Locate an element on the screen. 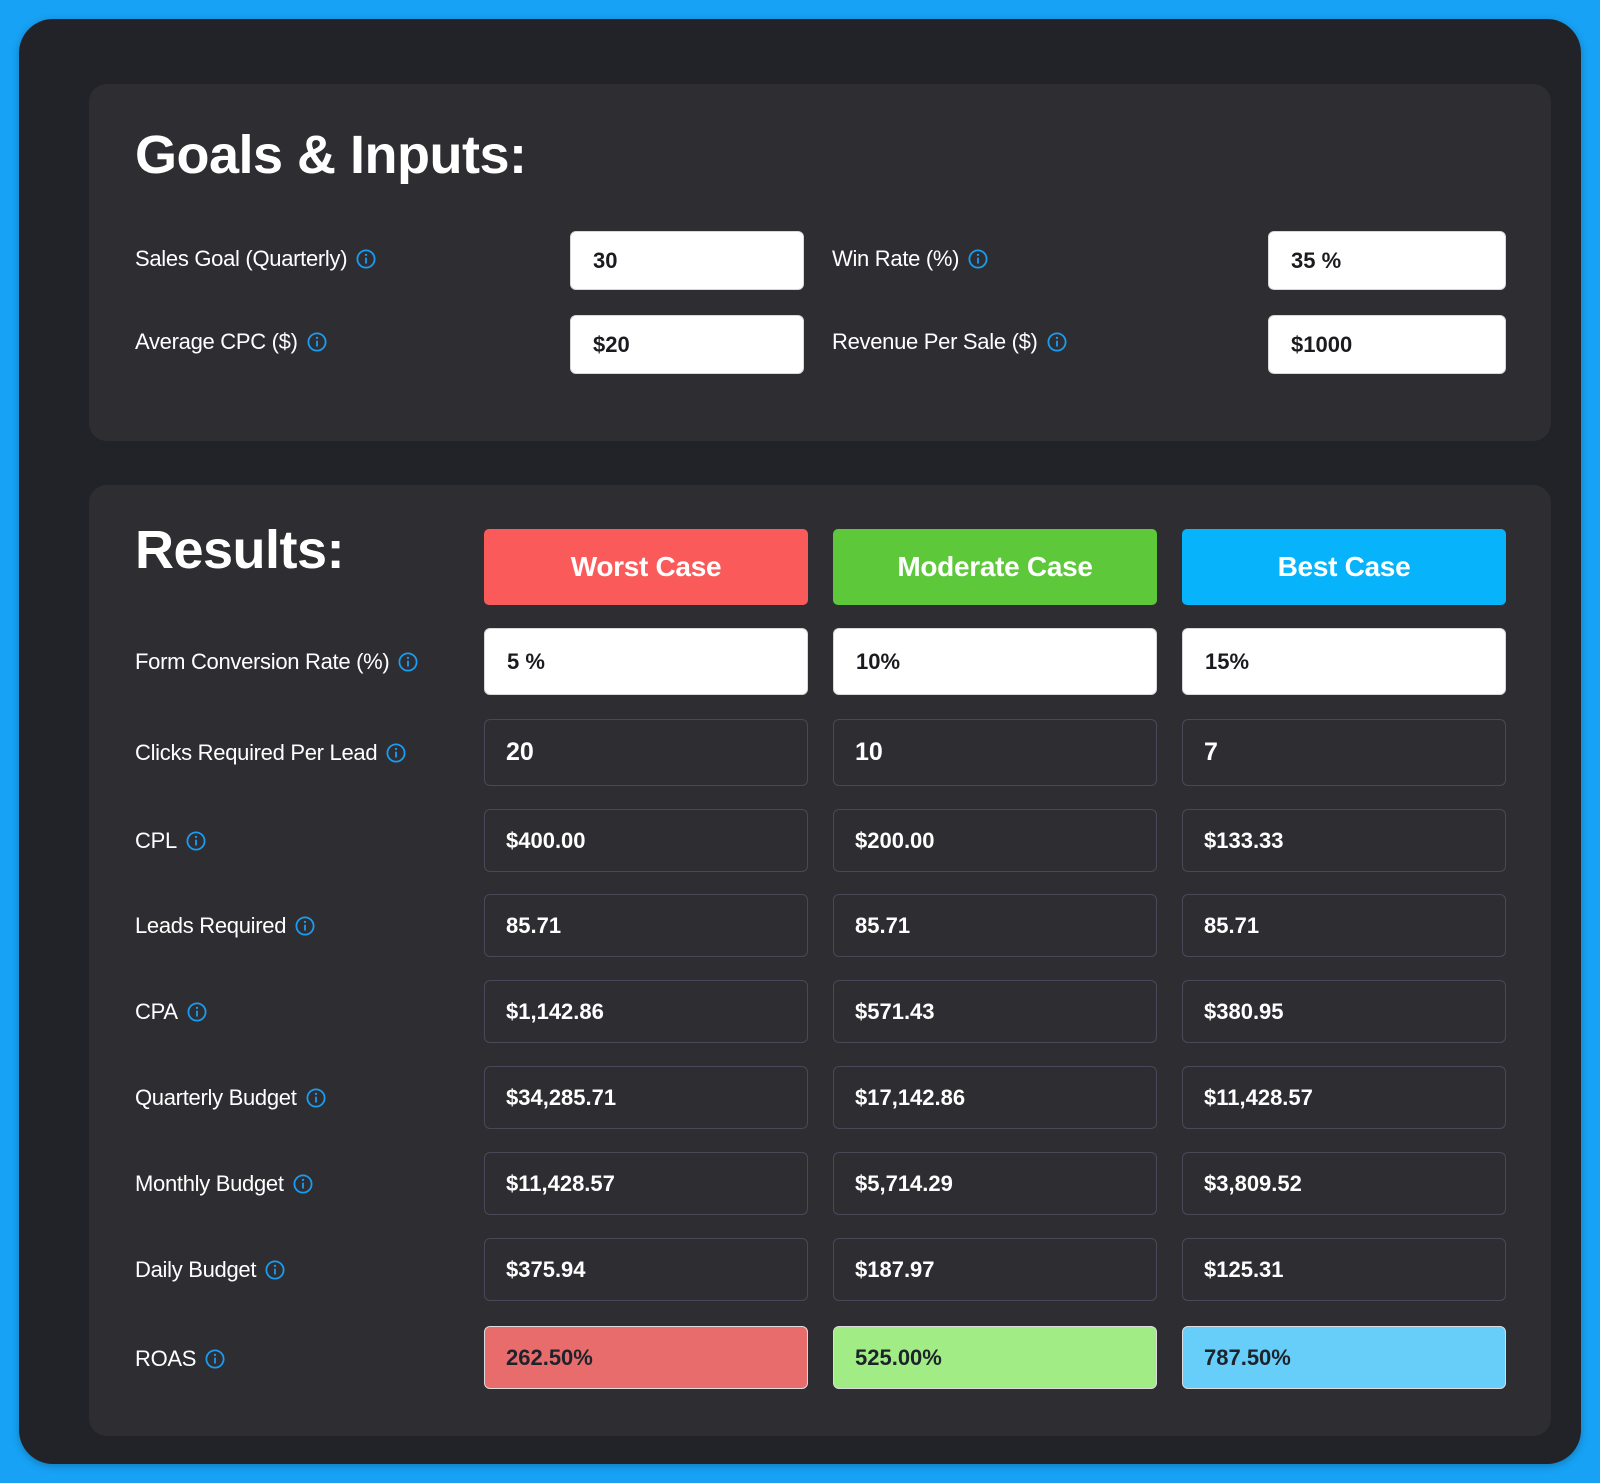 Image resolution: width=1600 pixels, height=1483 pixels. moderate-case-header: Moderate Case is located at coordinates (995, 567).